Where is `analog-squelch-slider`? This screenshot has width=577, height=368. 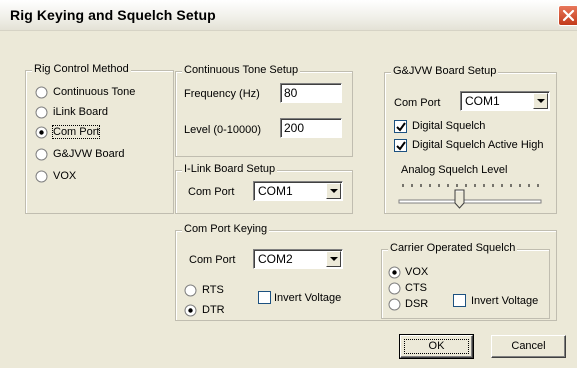
analog-squelch-slider is located at coordinates (470, 195).